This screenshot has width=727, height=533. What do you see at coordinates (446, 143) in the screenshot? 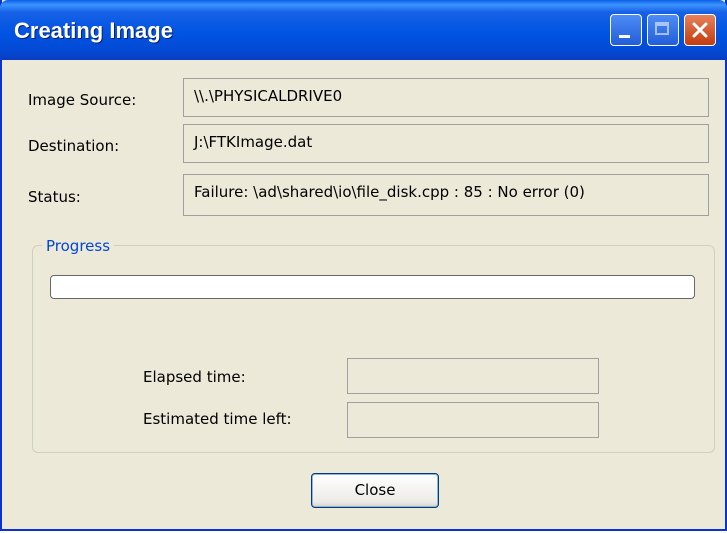
I see `destination-field: J:\FTKImage.dat` at bounding box center [446, 143].